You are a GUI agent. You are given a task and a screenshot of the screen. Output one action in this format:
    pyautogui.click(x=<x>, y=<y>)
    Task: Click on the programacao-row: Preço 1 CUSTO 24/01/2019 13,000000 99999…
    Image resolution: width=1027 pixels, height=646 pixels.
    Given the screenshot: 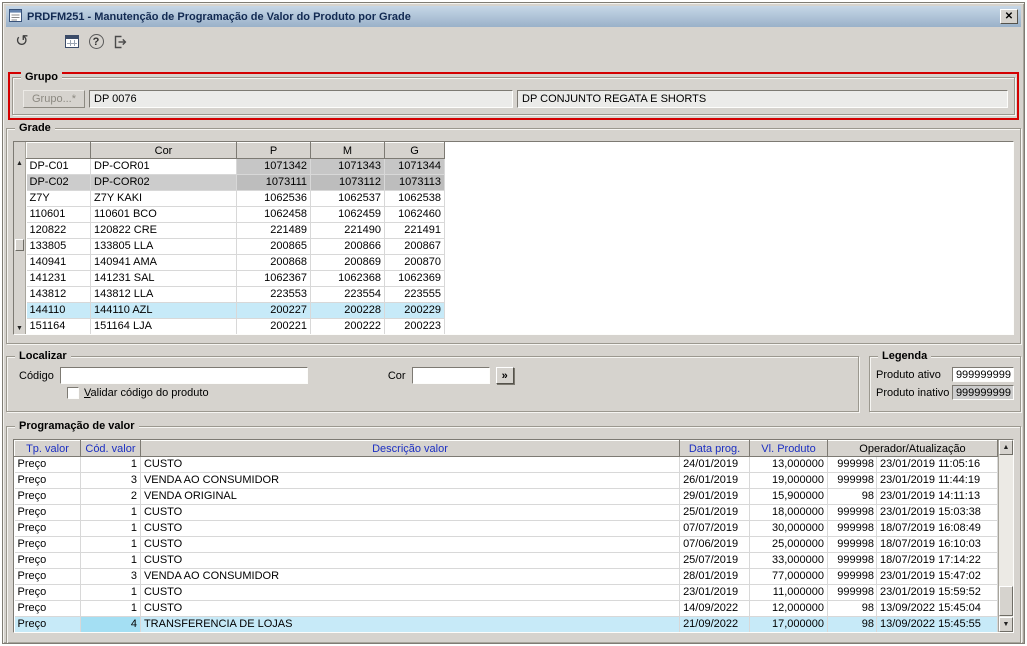 What is the action you would take?
    pyautogui.click(x=506, y=464)
    